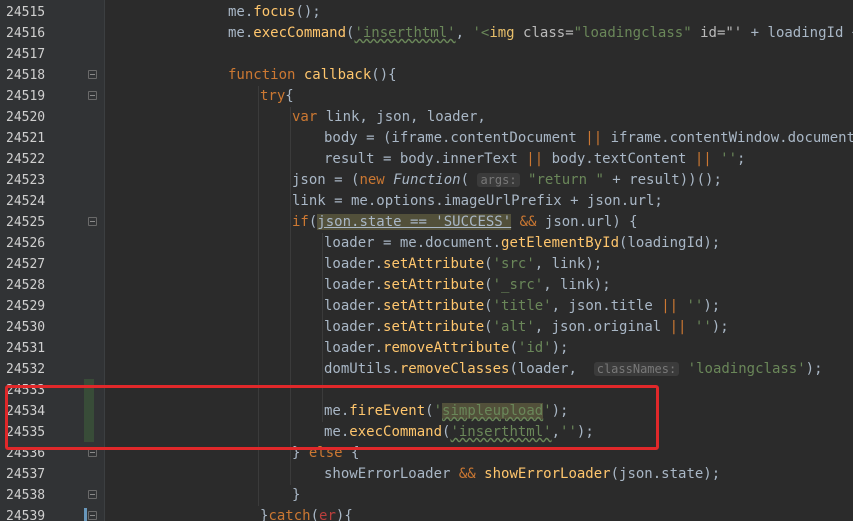  Describe the element at coordinates (746, 369) in the screenshot. I see `code-token: 'loadingclass'` at that location.